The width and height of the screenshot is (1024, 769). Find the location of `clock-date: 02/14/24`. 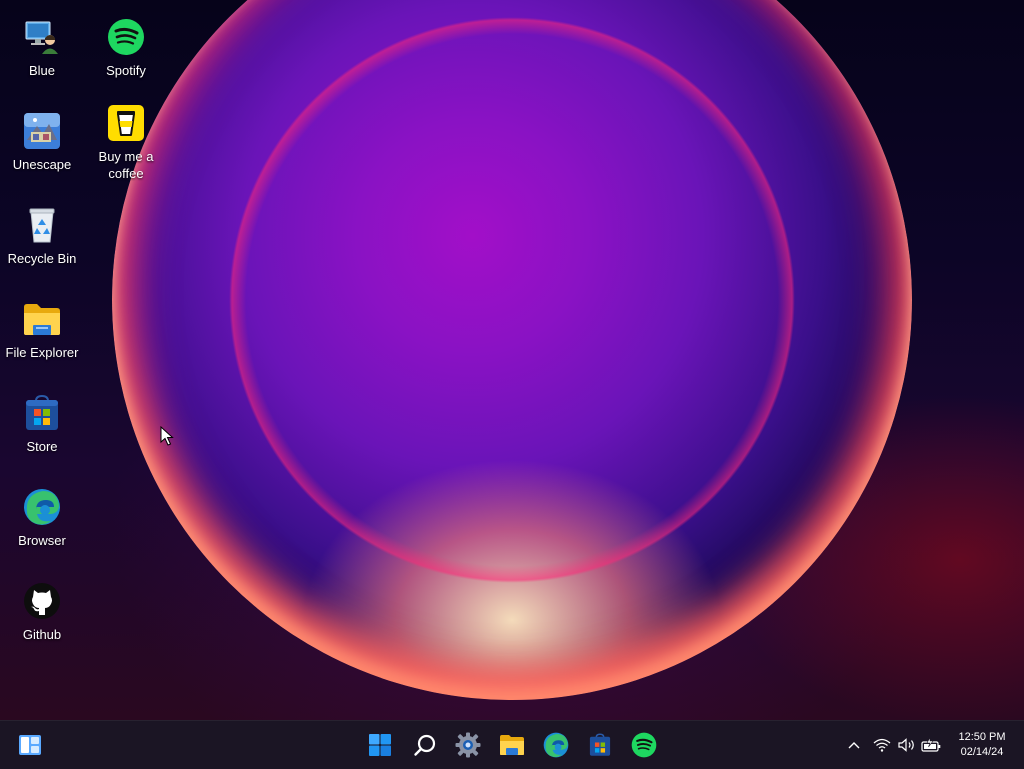

clock-date: 02/14/24 is located at coordinates (982, 752).